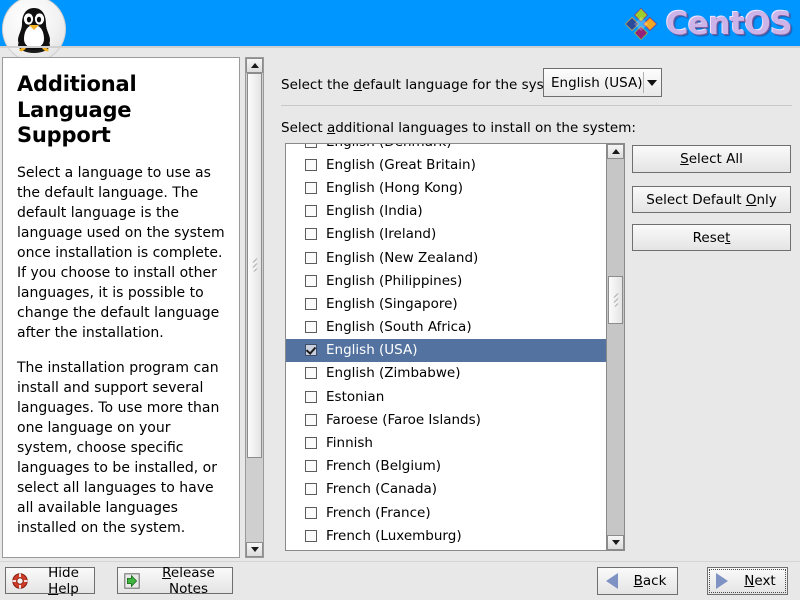 This screenshot has width=800, height=600. I want to click on list-item: English (Ireland), so click(447, 234).